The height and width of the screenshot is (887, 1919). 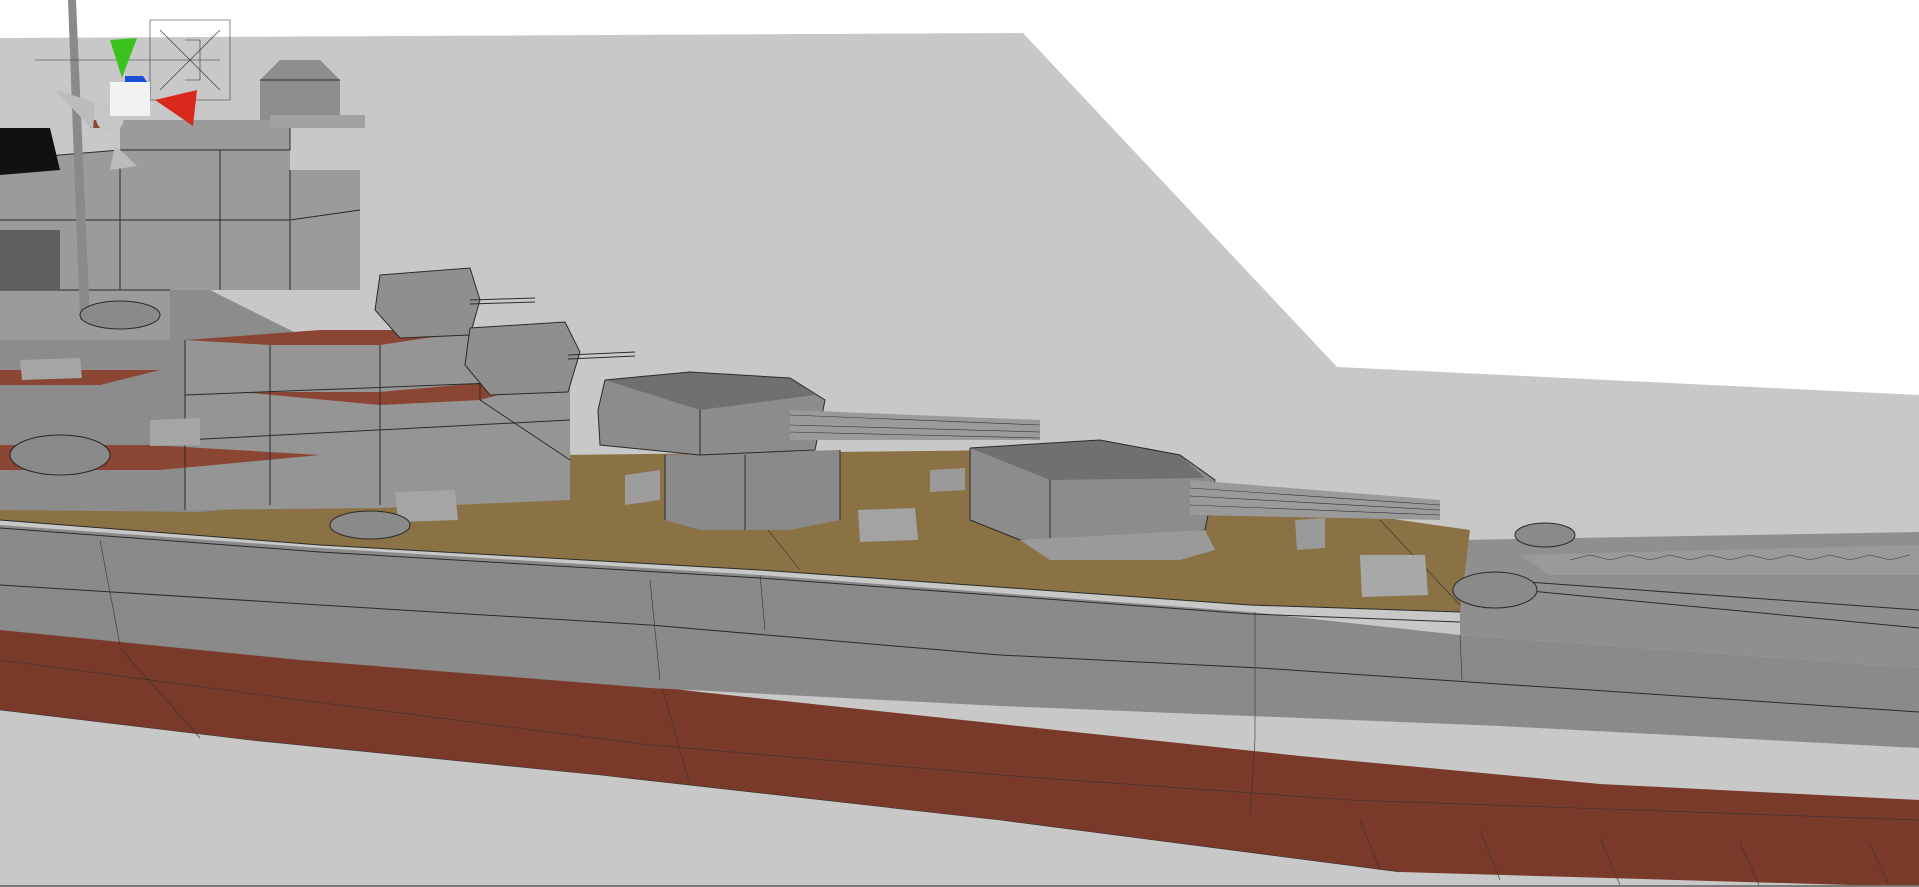 I want to click on axis-center-cube-icon, so click(x=130, y=99).